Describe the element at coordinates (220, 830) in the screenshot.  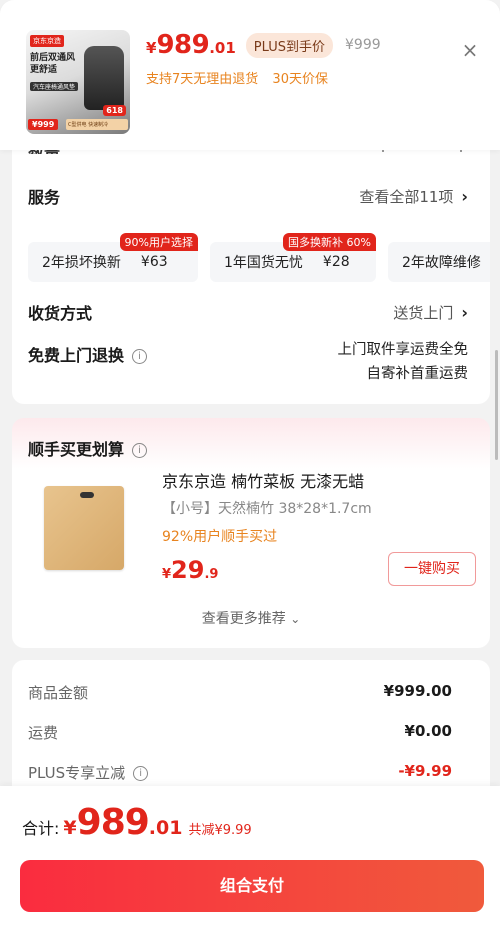
I see `total-saved: 共减¥9.99` at that location.